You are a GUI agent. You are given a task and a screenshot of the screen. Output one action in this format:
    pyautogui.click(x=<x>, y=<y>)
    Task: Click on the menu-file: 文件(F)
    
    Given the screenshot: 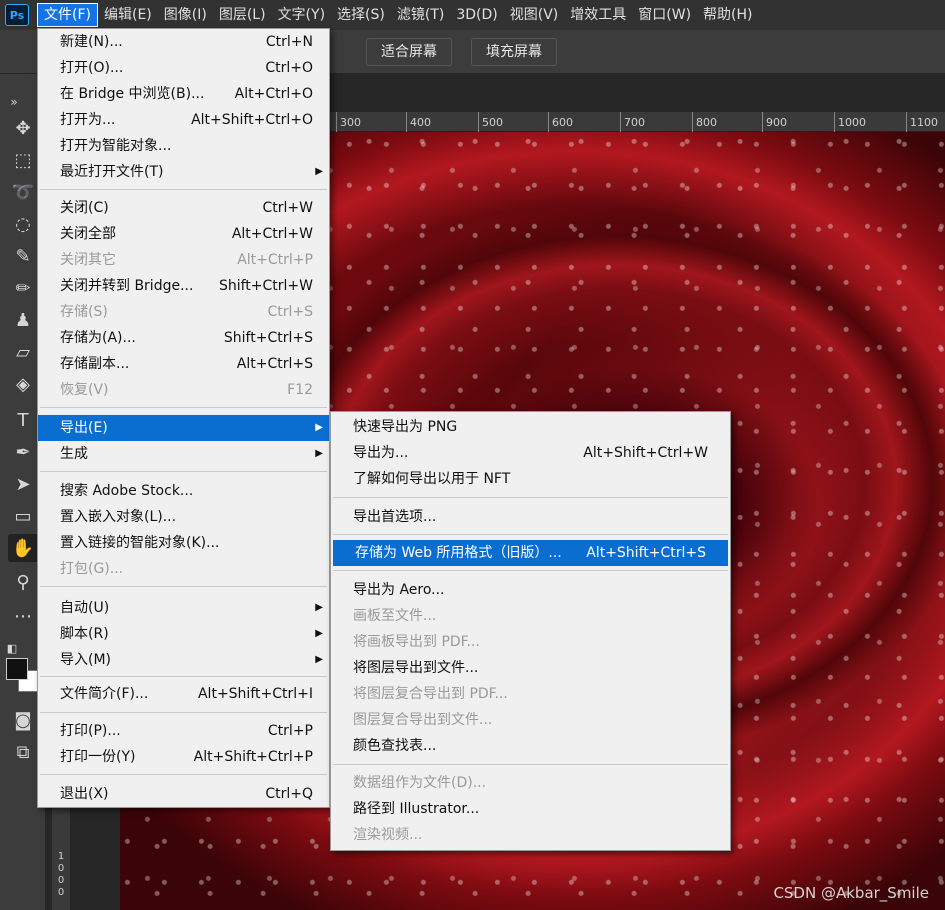 What is the action you would take?
    pyautogui.click(x=67, y=15)
    